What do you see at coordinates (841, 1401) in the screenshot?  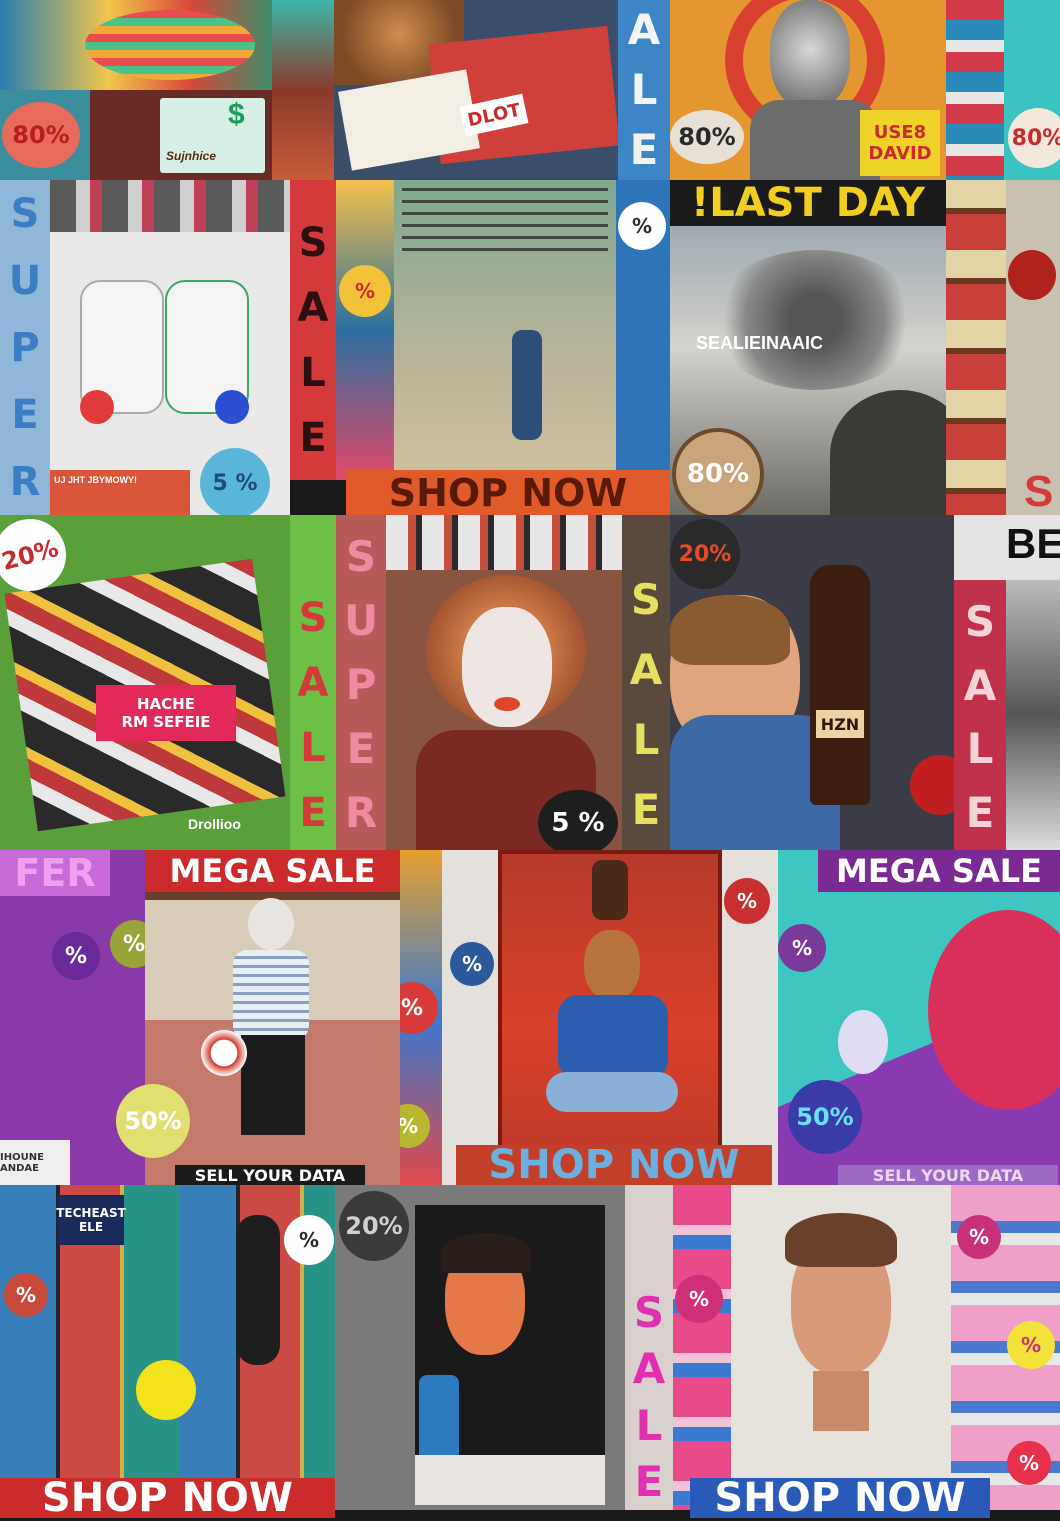 I see `man-neck` at bounding box center [841, 1401].